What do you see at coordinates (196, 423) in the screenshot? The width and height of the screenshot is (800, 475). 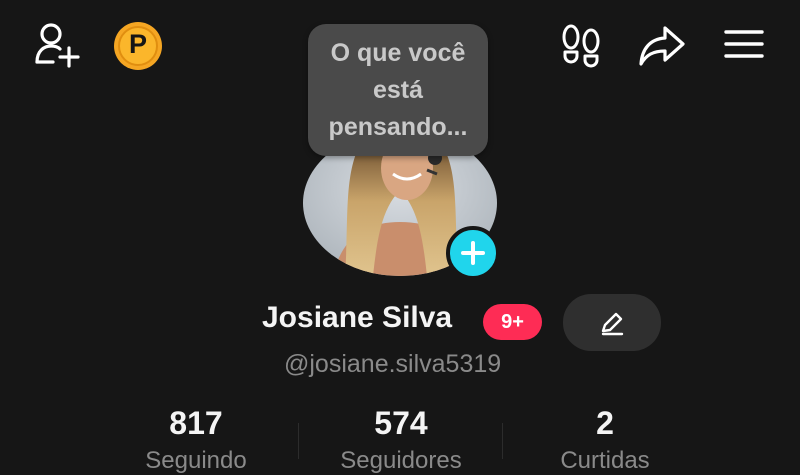 I see `stat-following-value: 817` at bounding box center [196, 423].